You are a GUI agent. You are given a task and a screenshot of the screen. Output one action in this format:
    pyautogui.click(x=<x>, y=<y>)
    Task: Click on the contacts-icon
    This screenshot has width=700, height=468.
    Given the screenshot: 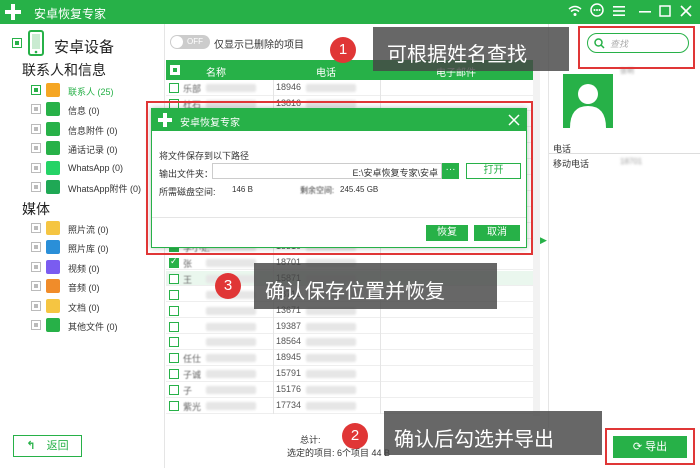 What is the action you would take?
    pyautogui.click(x=53, y=90)
    